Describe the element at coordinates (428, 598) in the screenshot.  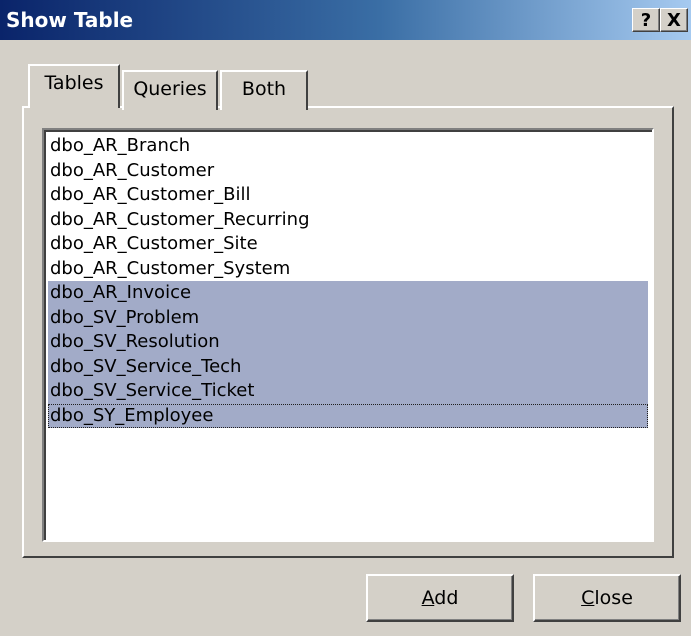
I see `add-button-accel: A` at that location.